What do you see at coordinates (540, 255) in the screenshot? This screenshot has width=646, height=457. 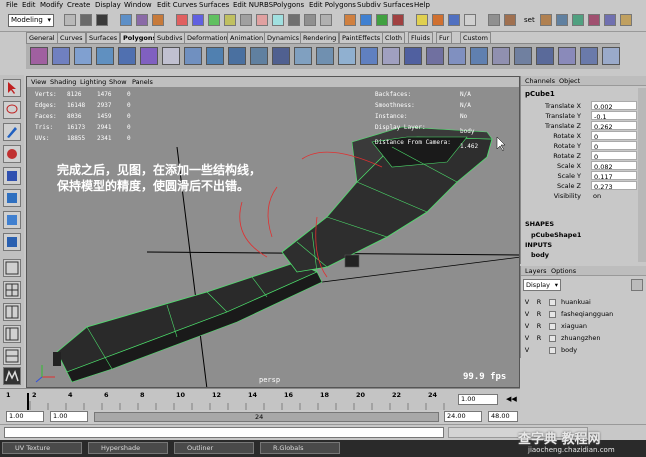 I see `input-name: body` at bounding box center [540, 255].